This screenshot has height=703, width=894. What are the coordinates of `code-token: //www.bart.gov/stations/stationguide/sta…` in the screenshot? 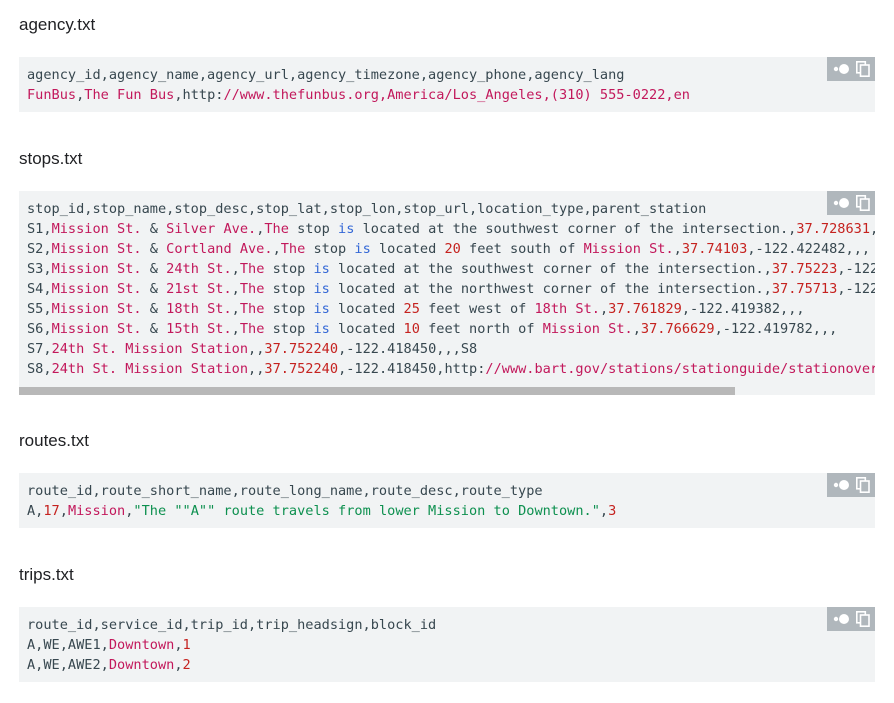 It's located at (680, 369).